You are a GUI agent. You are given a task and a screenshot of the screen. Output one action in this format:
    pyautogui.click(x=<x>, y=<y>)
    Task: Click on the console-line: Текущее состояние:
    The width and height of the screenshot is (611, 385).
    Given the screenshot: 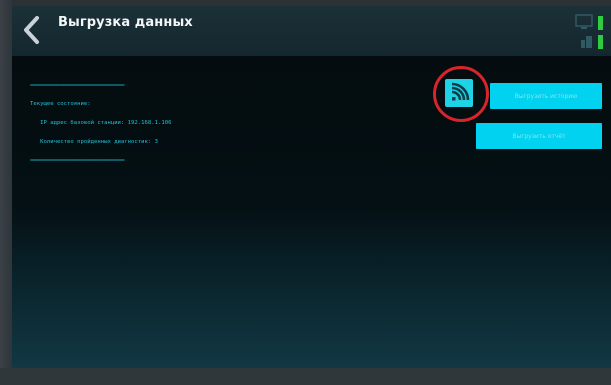 What is the action you would take?
    pyautogui.click(x=60, y=104)
    